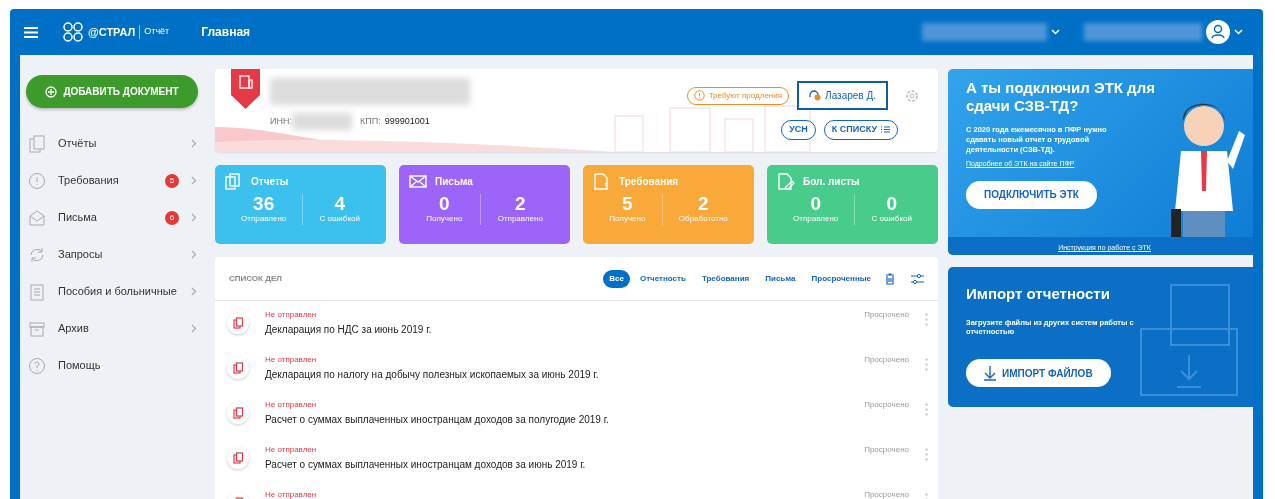 Image resolution: width=1275 pixels, height=499 pixels. What do you see at coordinates (786, 181) in the screenshot?
I see `document-pen-icon` at bounding box center [786, 181].